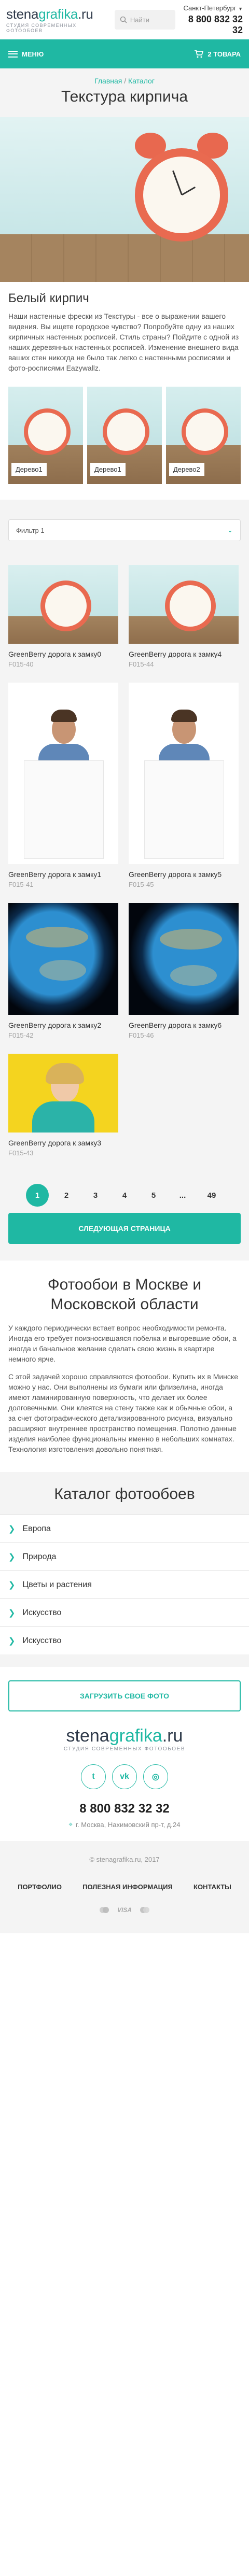 The width and height of the screenshot is (249, 2576). Describe the element at coordinates (38, 1195) in the screenshot. I see `page-link: 1` at that location.